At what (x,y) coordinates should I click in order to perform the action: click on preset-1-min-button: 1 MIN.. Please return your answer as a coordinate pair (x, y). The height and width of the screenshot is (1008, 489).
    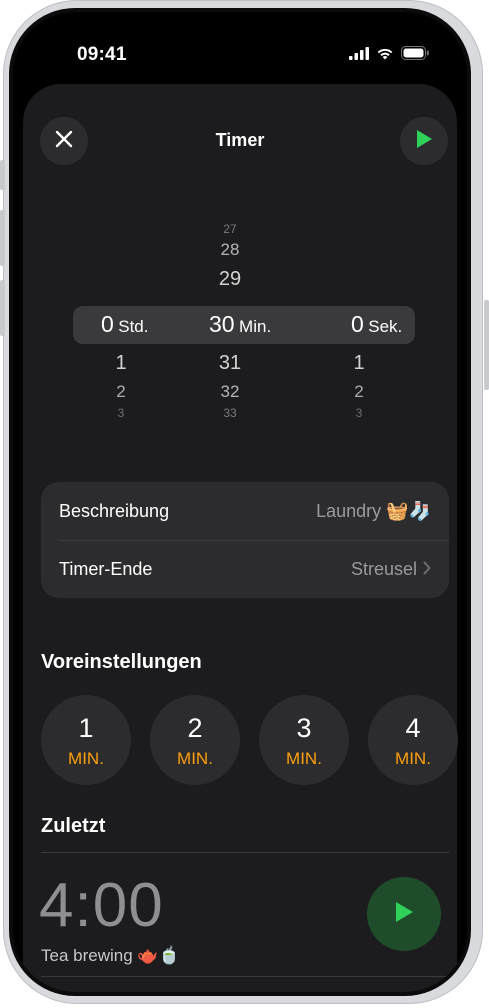
    Looking at the image, I should click on (86, 740).